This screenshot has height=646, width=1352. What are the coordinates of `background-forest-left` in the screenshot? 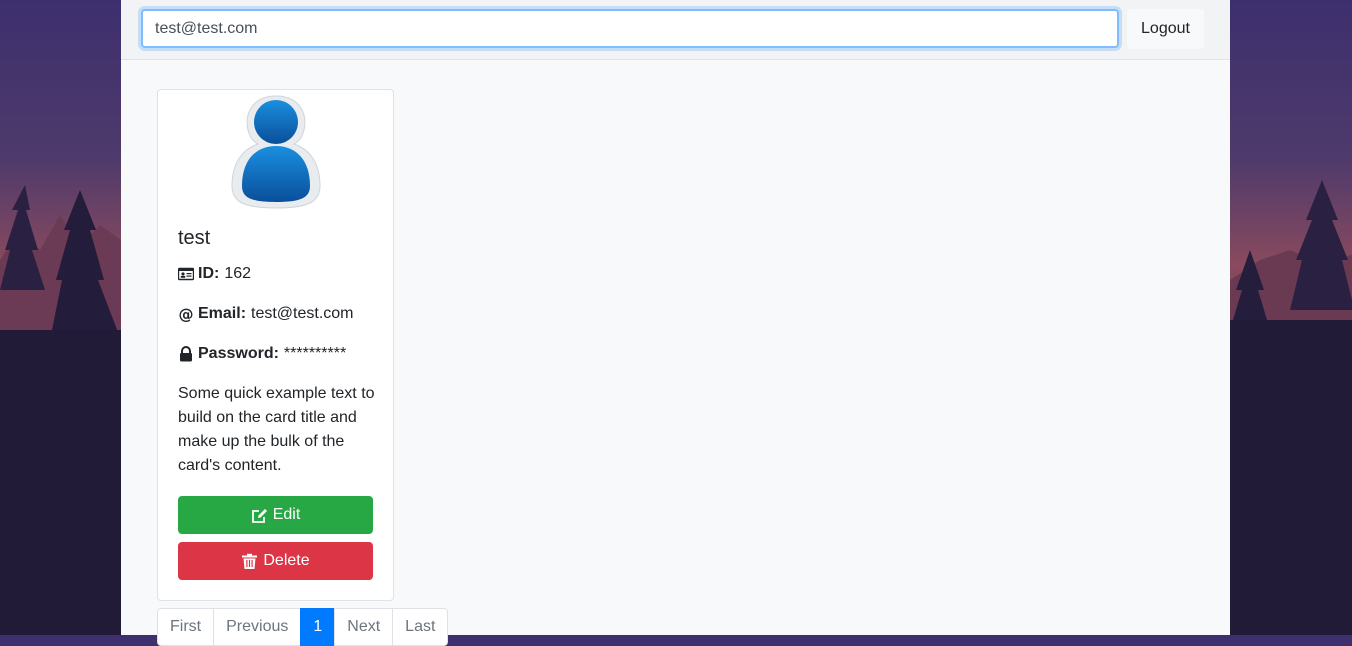 It's located at (60, 317).